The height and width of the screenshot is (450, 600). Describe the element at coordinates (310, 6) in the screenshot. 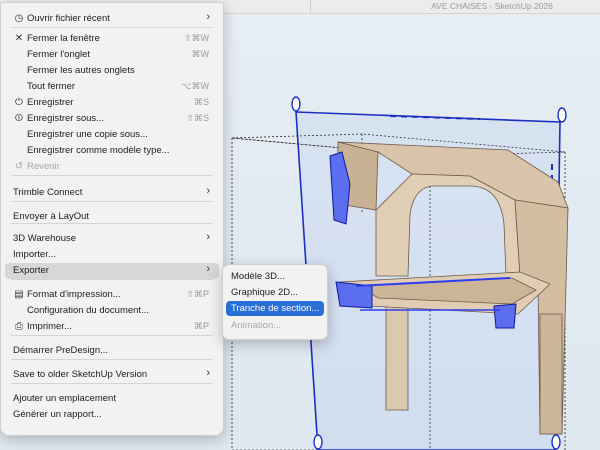

I see `toolbar-divider` at that location.